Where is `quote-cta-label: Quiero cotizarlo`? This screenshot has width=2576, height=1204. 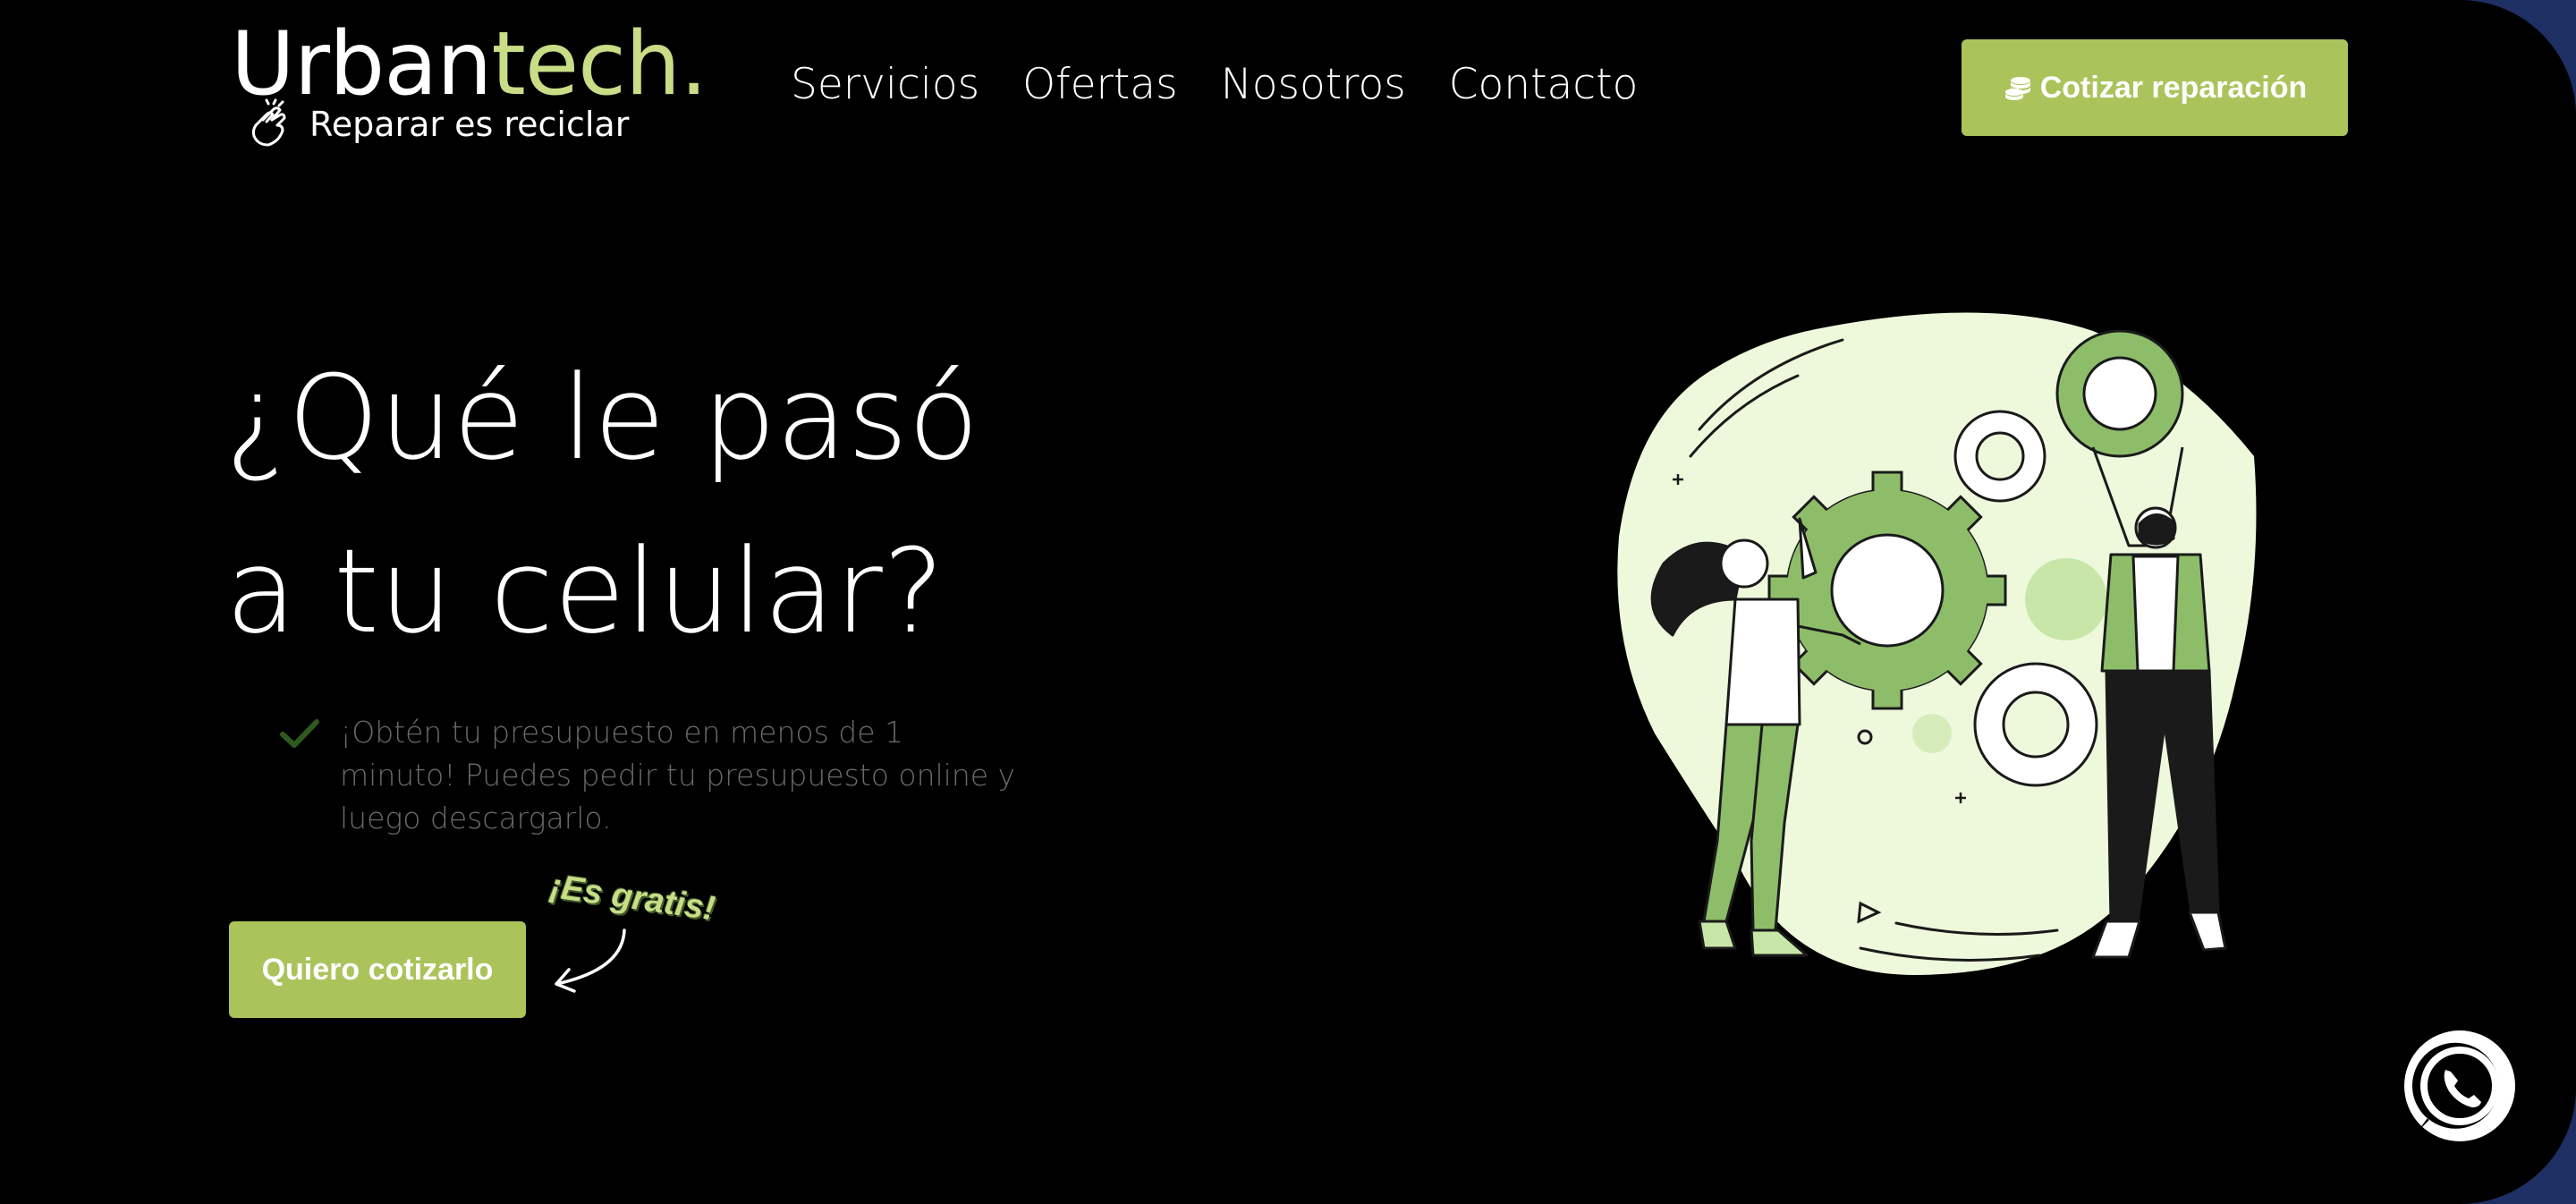 quote-cta-label: Quiero cotizarlo is located at coordinates (377, 969).